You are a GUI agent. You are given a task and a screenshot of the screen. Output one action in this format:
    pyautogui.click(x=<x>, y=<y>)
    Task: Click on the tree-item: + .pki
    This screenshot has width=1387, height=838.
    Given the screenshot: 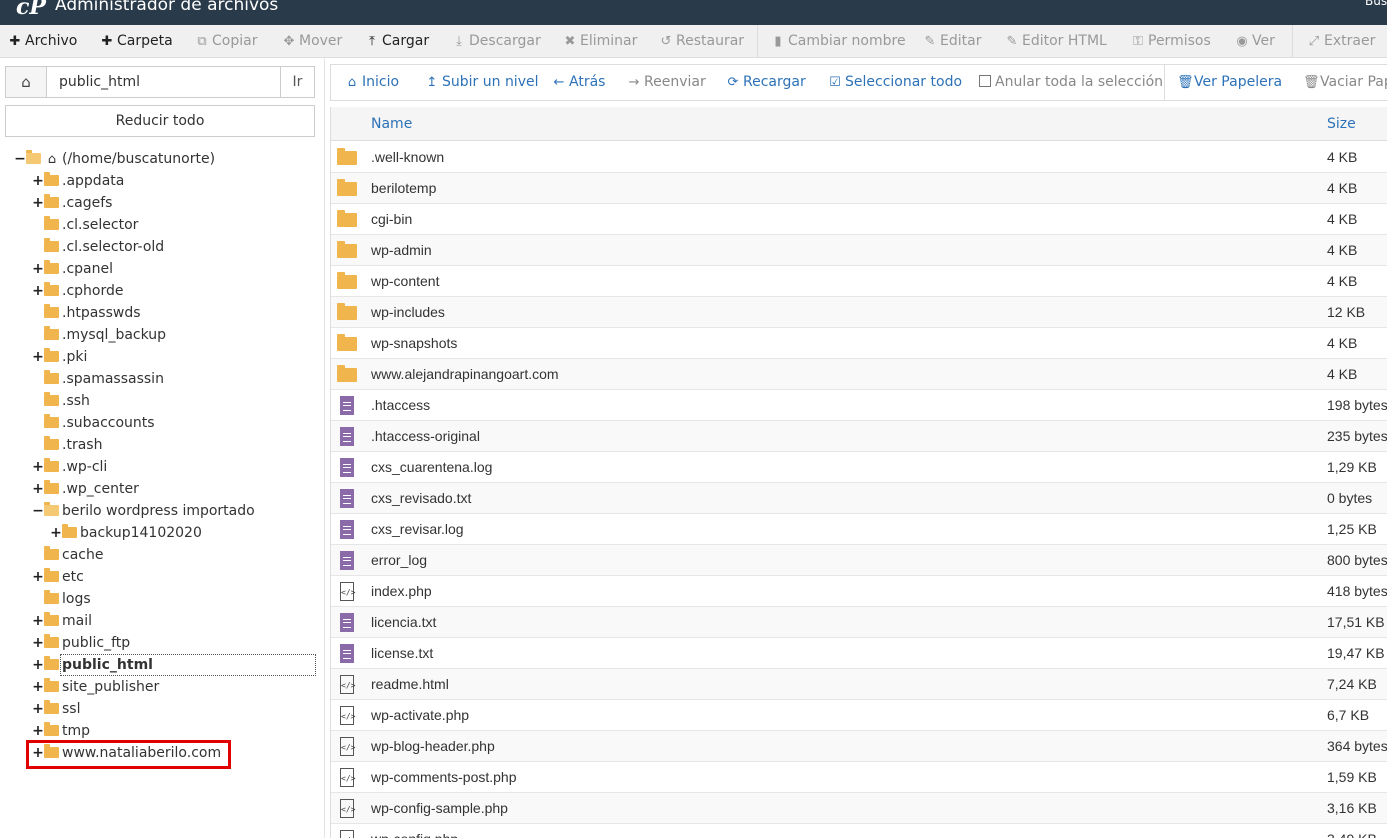 What is the action you would take?
    pyautogui.click(x=59, y=357)
    